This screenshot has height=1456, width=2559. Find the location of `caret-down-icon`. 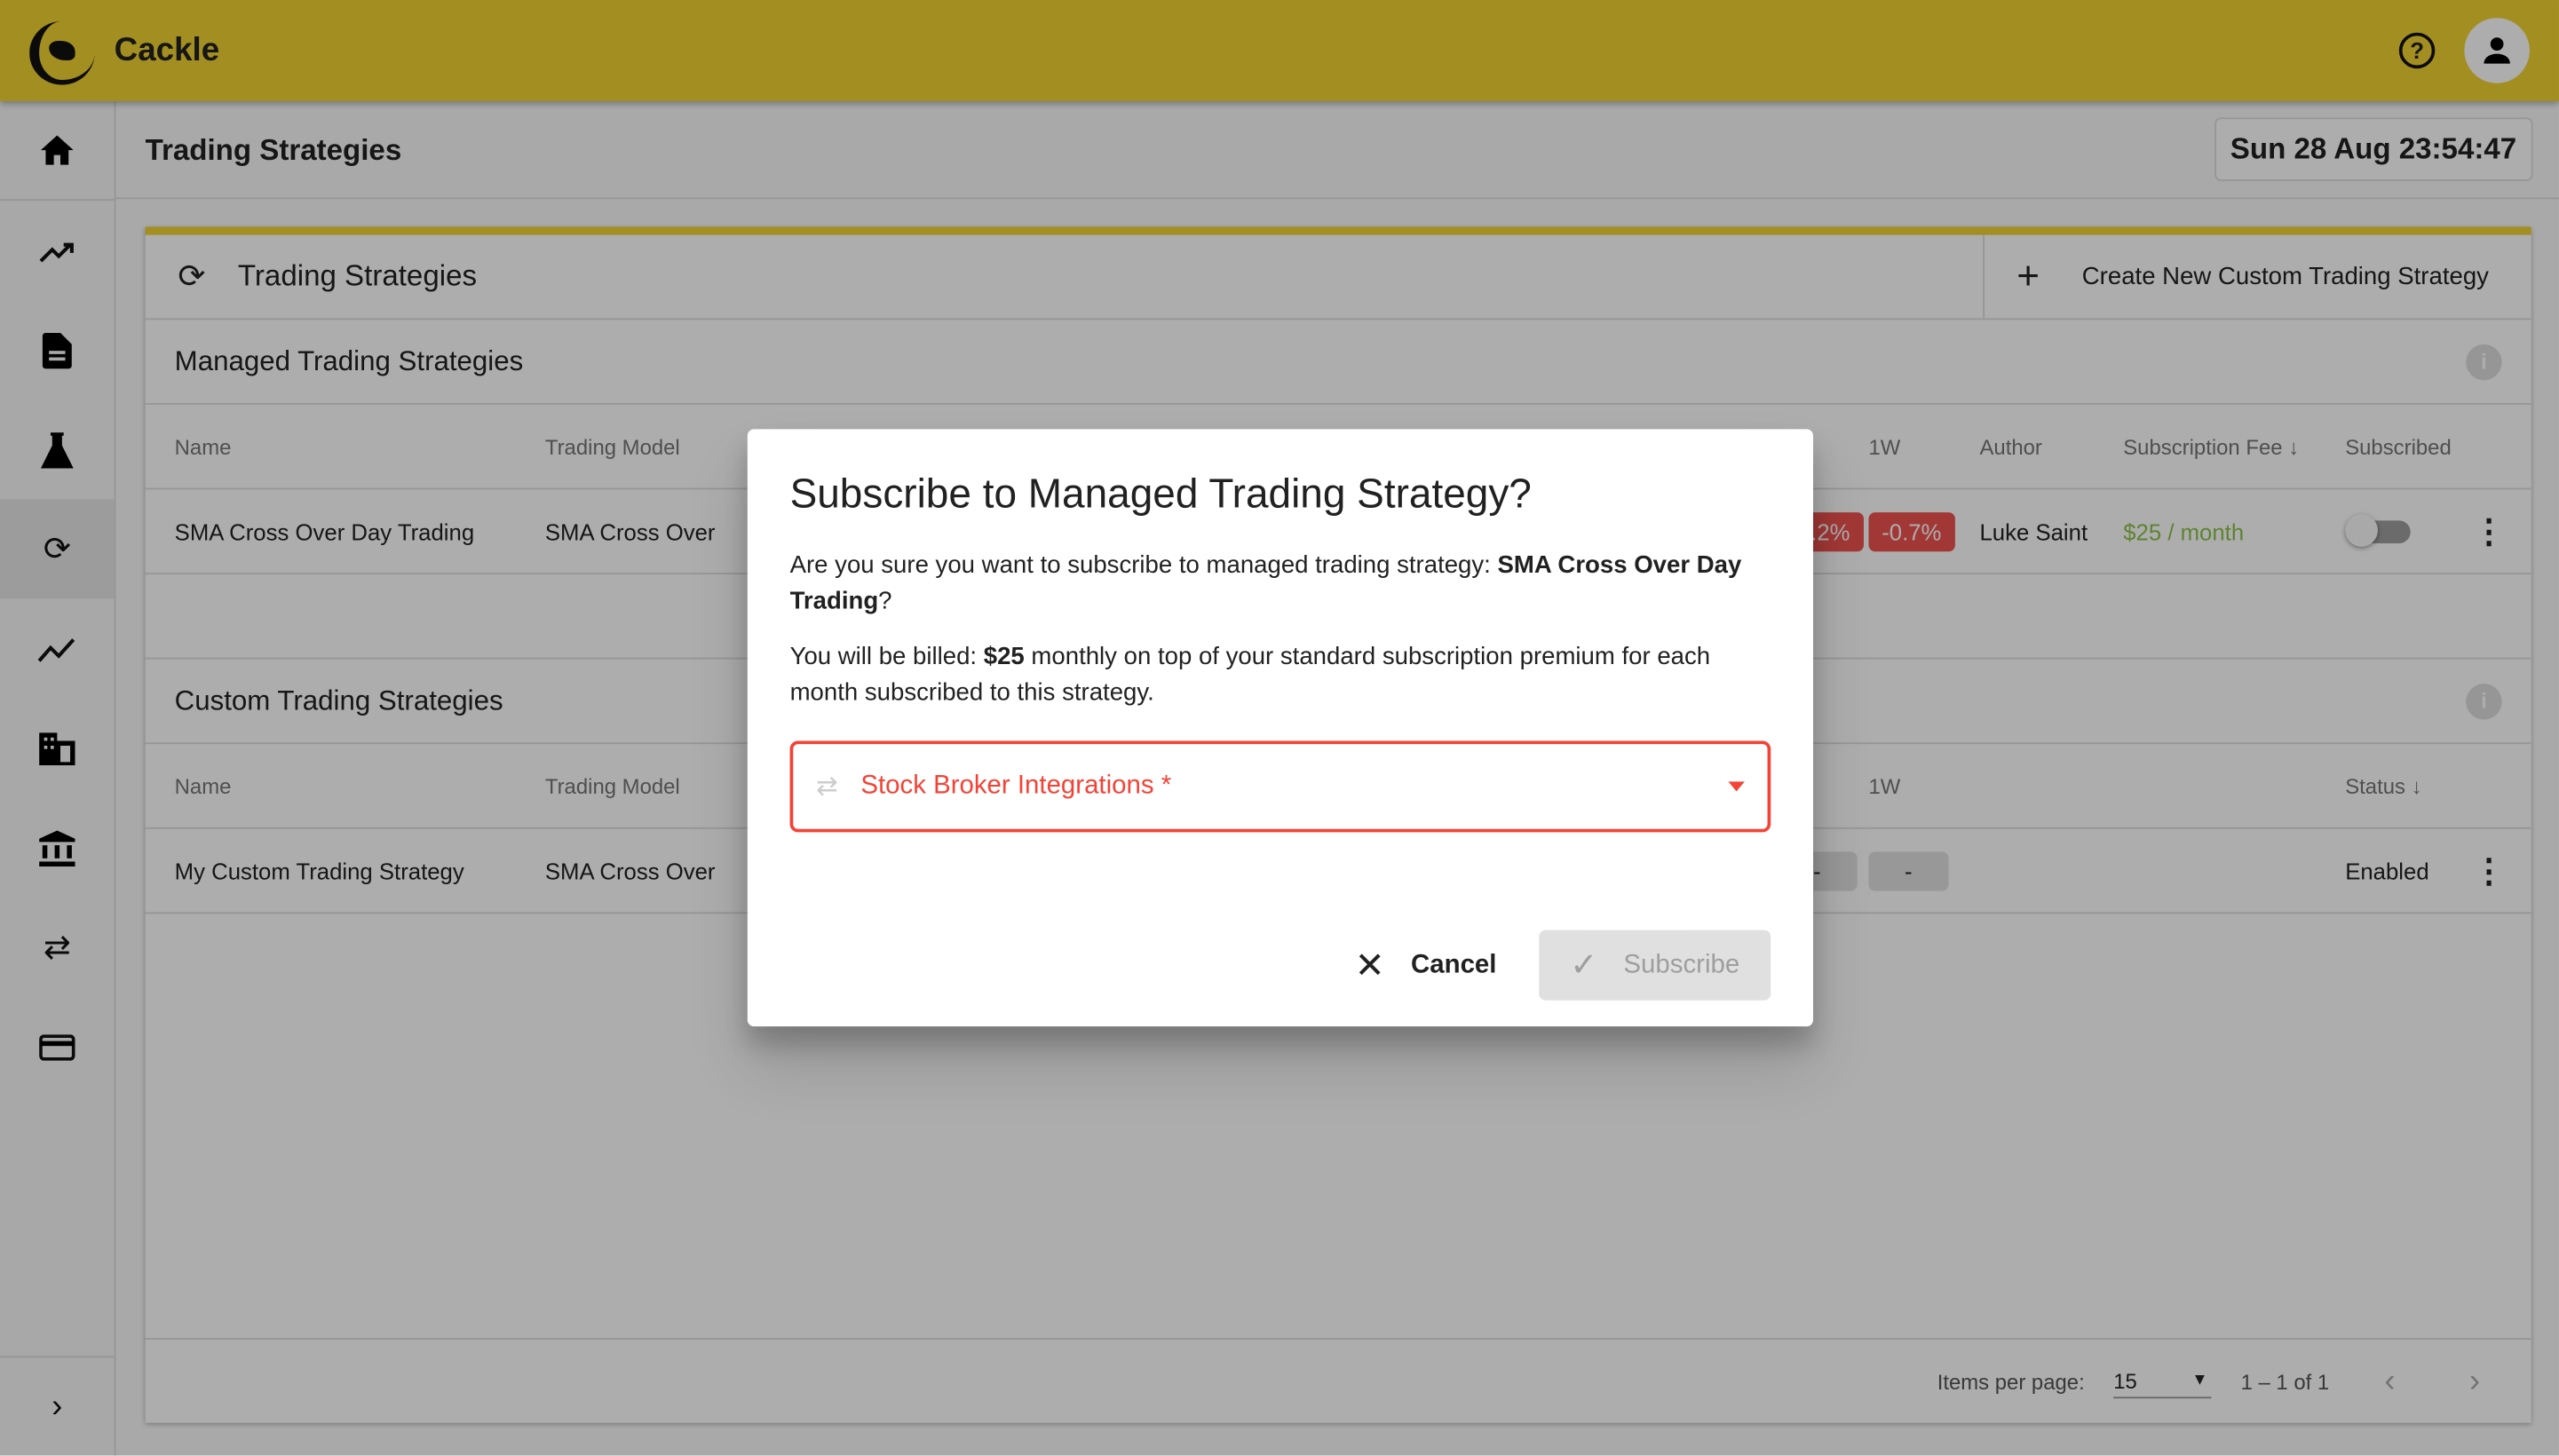

caret-down-icon is located at coordinates (1736, 786).